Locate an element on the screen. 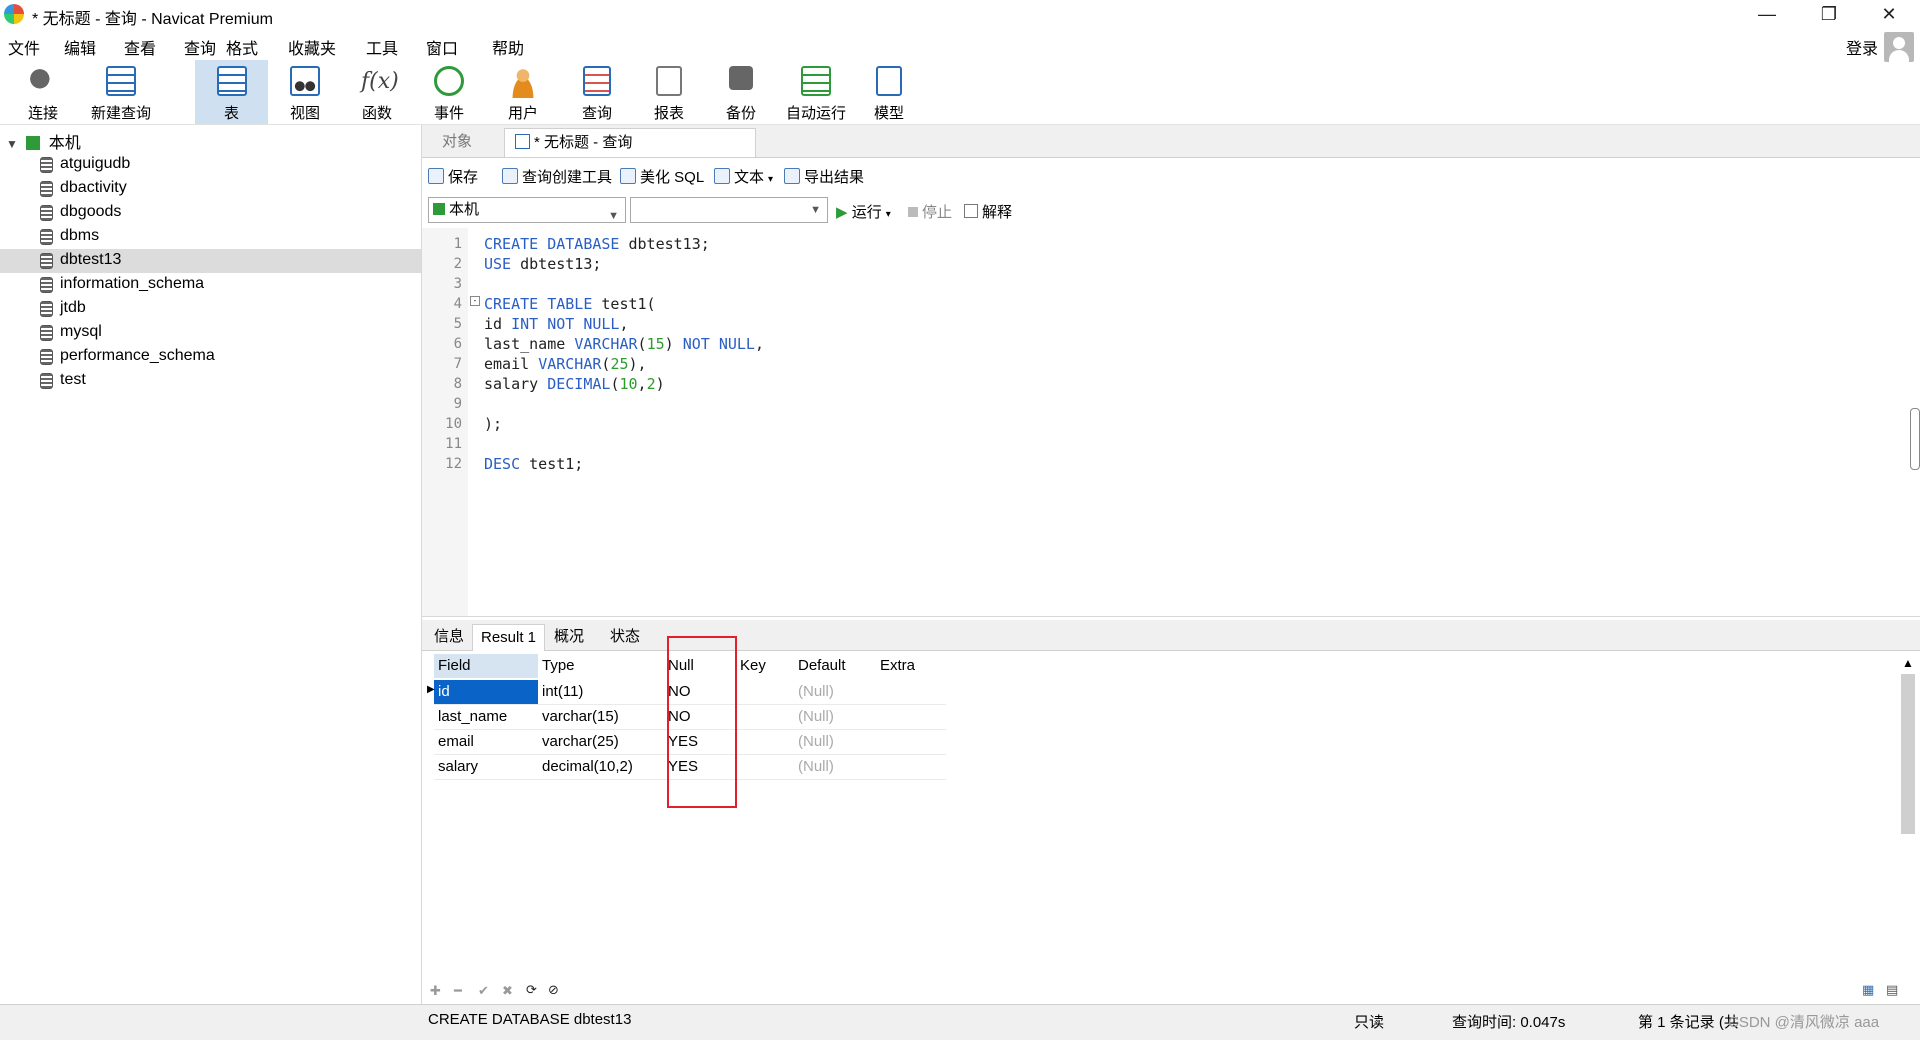 The image size is (1920, 1040). database-select: ▼ is located at coordinates (729, 210).